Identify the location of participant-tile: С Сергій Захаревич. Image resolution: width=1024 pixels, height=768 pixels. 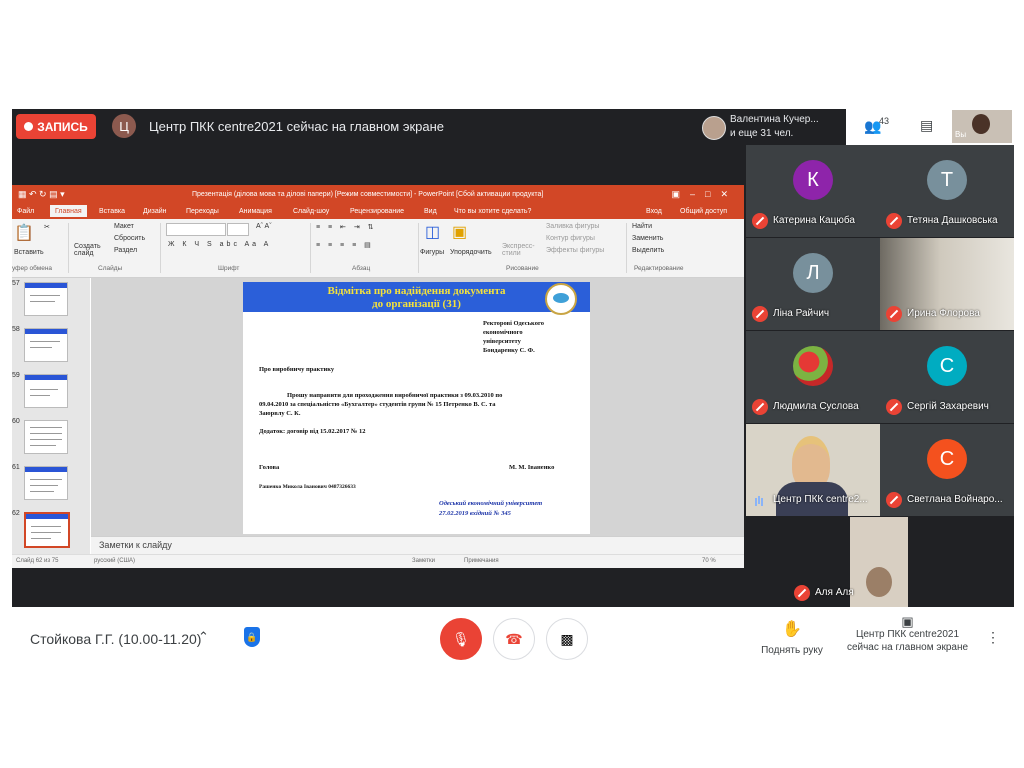
(947, 377).